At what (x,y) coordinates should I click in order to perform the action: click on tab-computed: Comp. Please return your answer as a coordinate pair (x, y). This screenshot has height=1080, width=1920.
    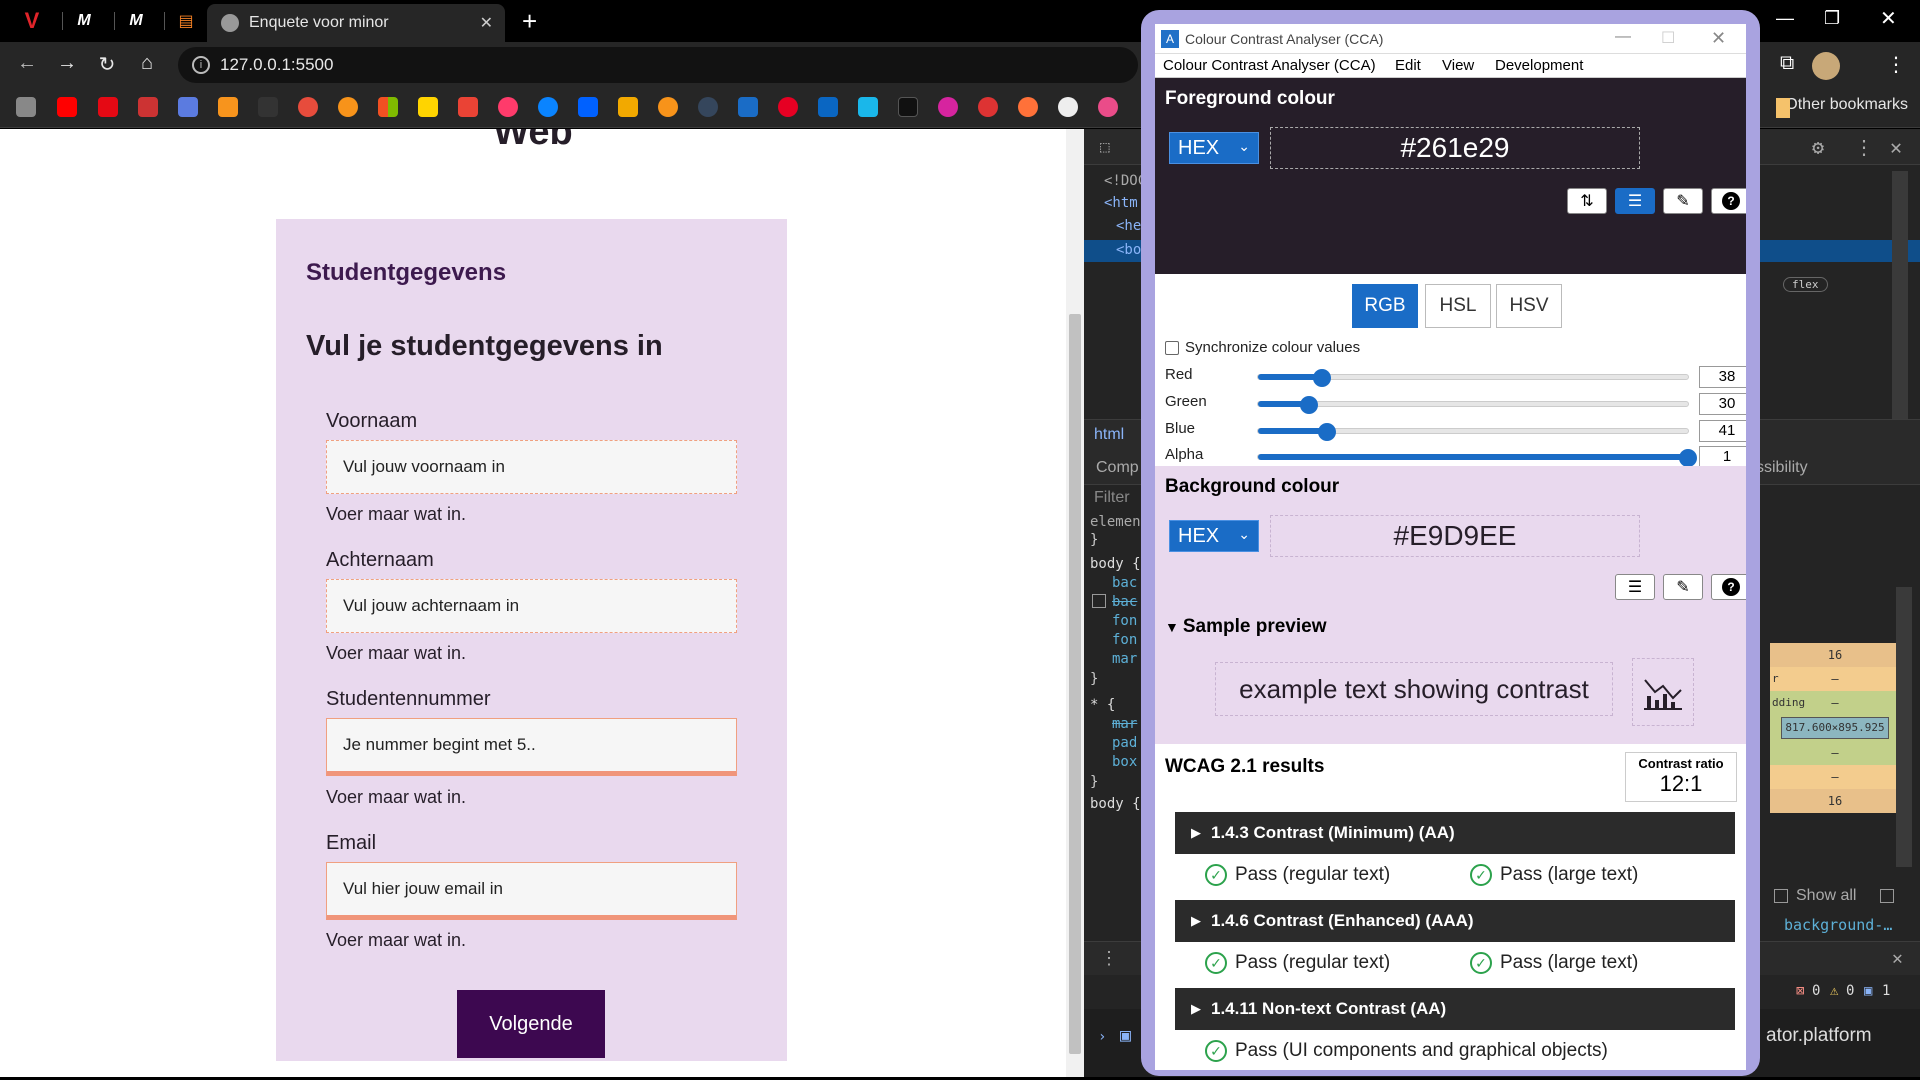
    Looking at the image, I should click on (1117, 468).